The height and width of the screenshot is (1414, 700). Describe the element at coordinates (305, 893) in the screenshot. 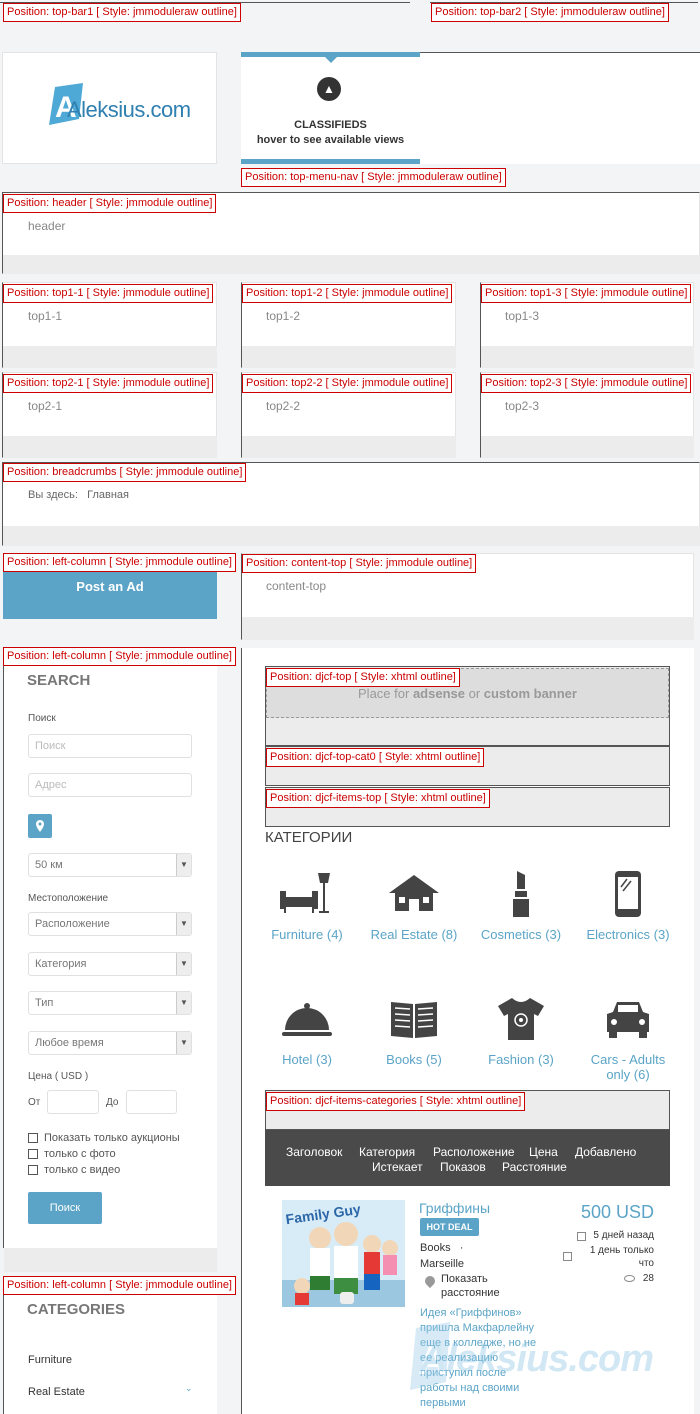

I see `furniture-icon` at that location.